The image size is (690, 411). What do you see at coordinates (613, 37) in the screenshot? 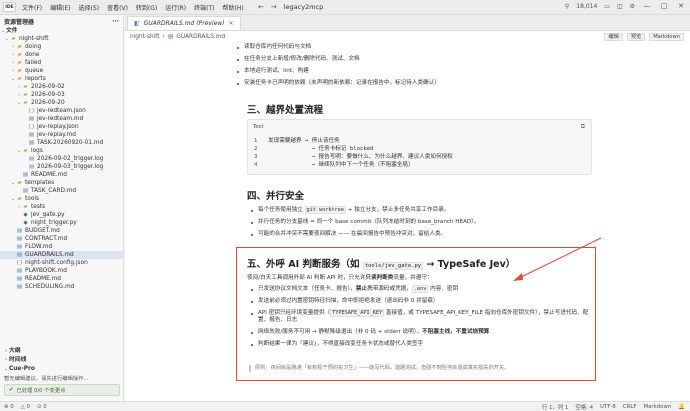
I see `edit-mode-button: 编辑` at bounding box center [613, 37].